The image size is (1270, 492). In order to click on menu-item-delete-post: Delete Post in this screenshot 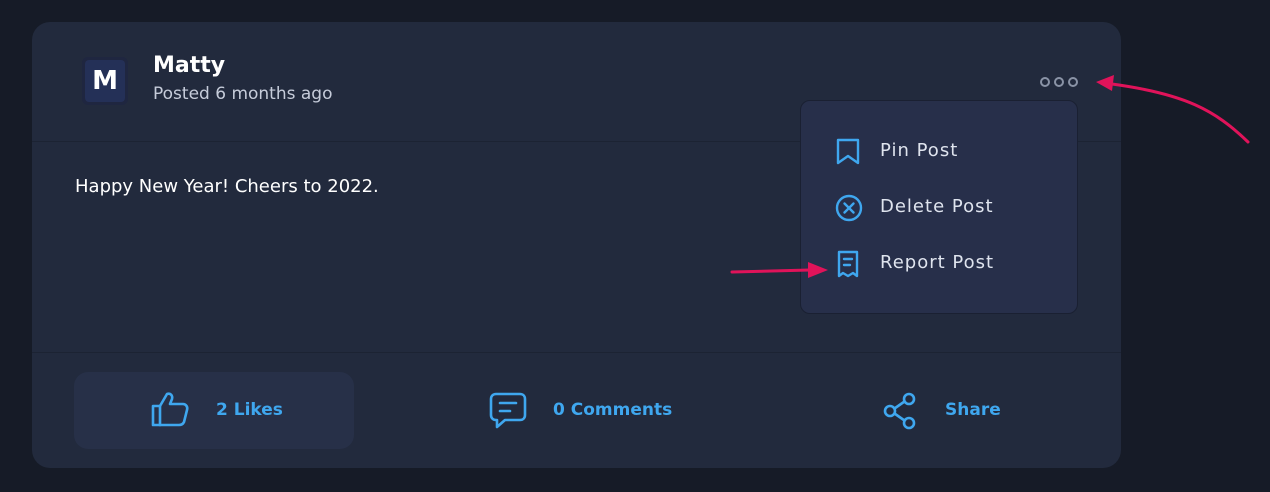, I will do `click(939, 207)`.